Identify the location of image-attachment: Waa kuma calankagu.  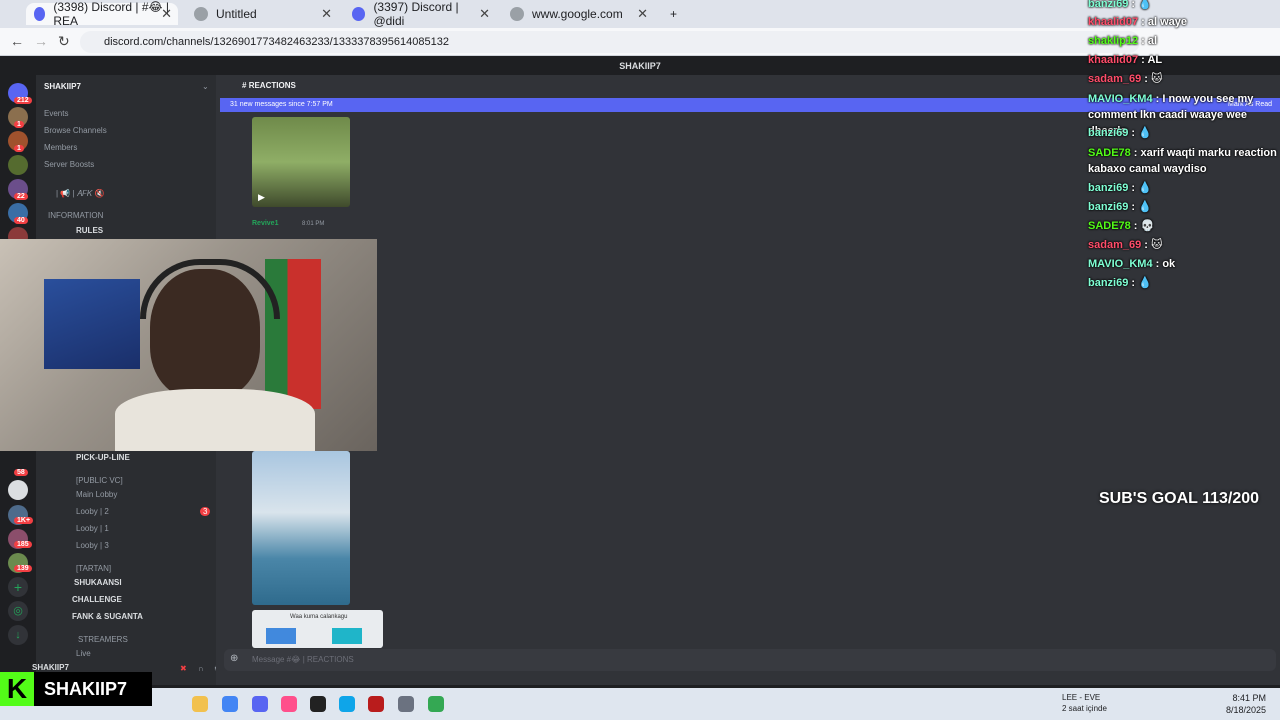
(317, 629).